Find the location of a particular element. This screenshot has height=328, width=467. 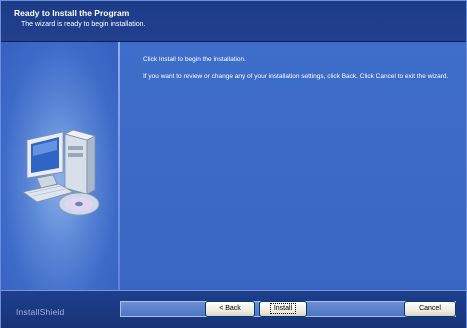

install-instruction: Click Install to begin the installation. is located at coordinates (194, 59).